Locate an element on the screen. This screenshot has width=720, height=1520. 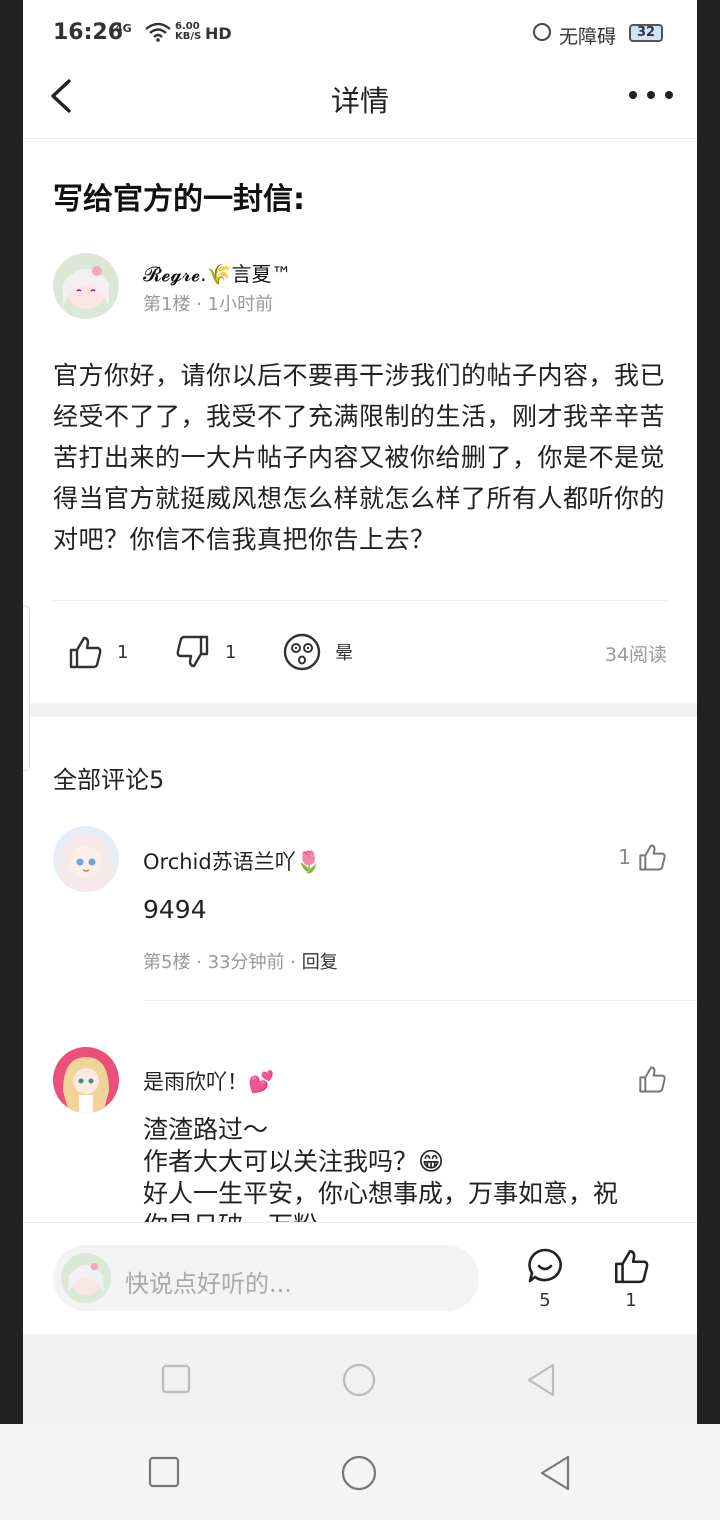
author-avatar is located at coordinates (86, 286).